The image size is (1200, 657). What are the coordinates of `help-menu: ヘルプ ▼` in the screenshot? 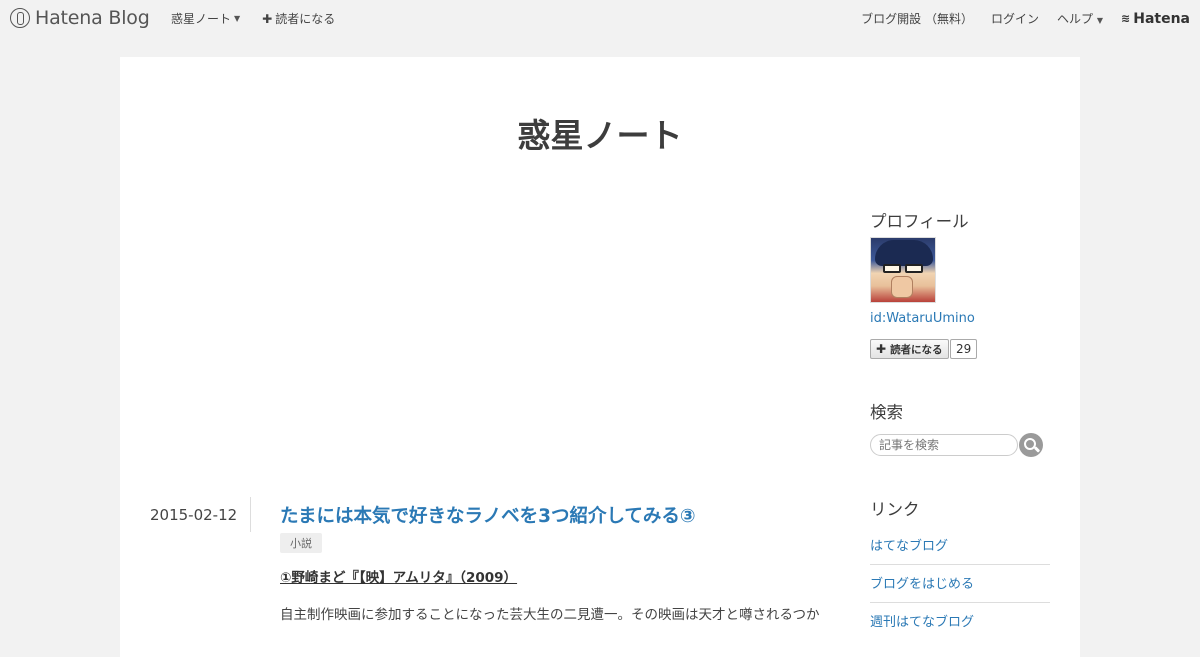 It's located at (1080, 18).